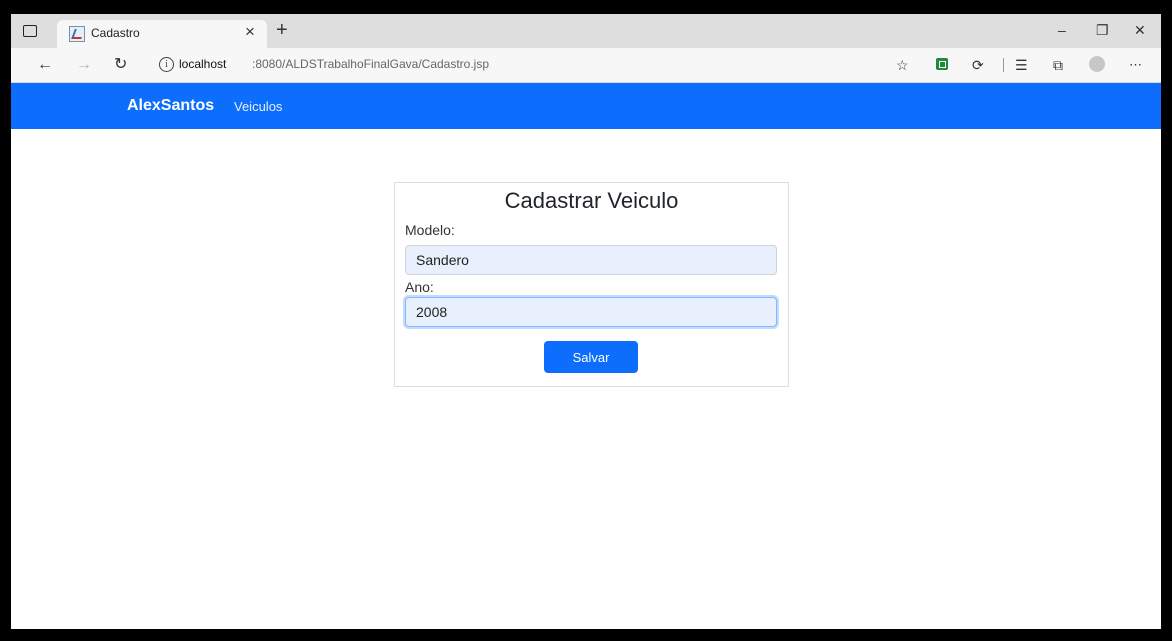 The image size is (1172, 641). I want to click on address-path: :8080/ALDSTrabalhoFinalGava/Cadastro.jsp, so click(370, 64).